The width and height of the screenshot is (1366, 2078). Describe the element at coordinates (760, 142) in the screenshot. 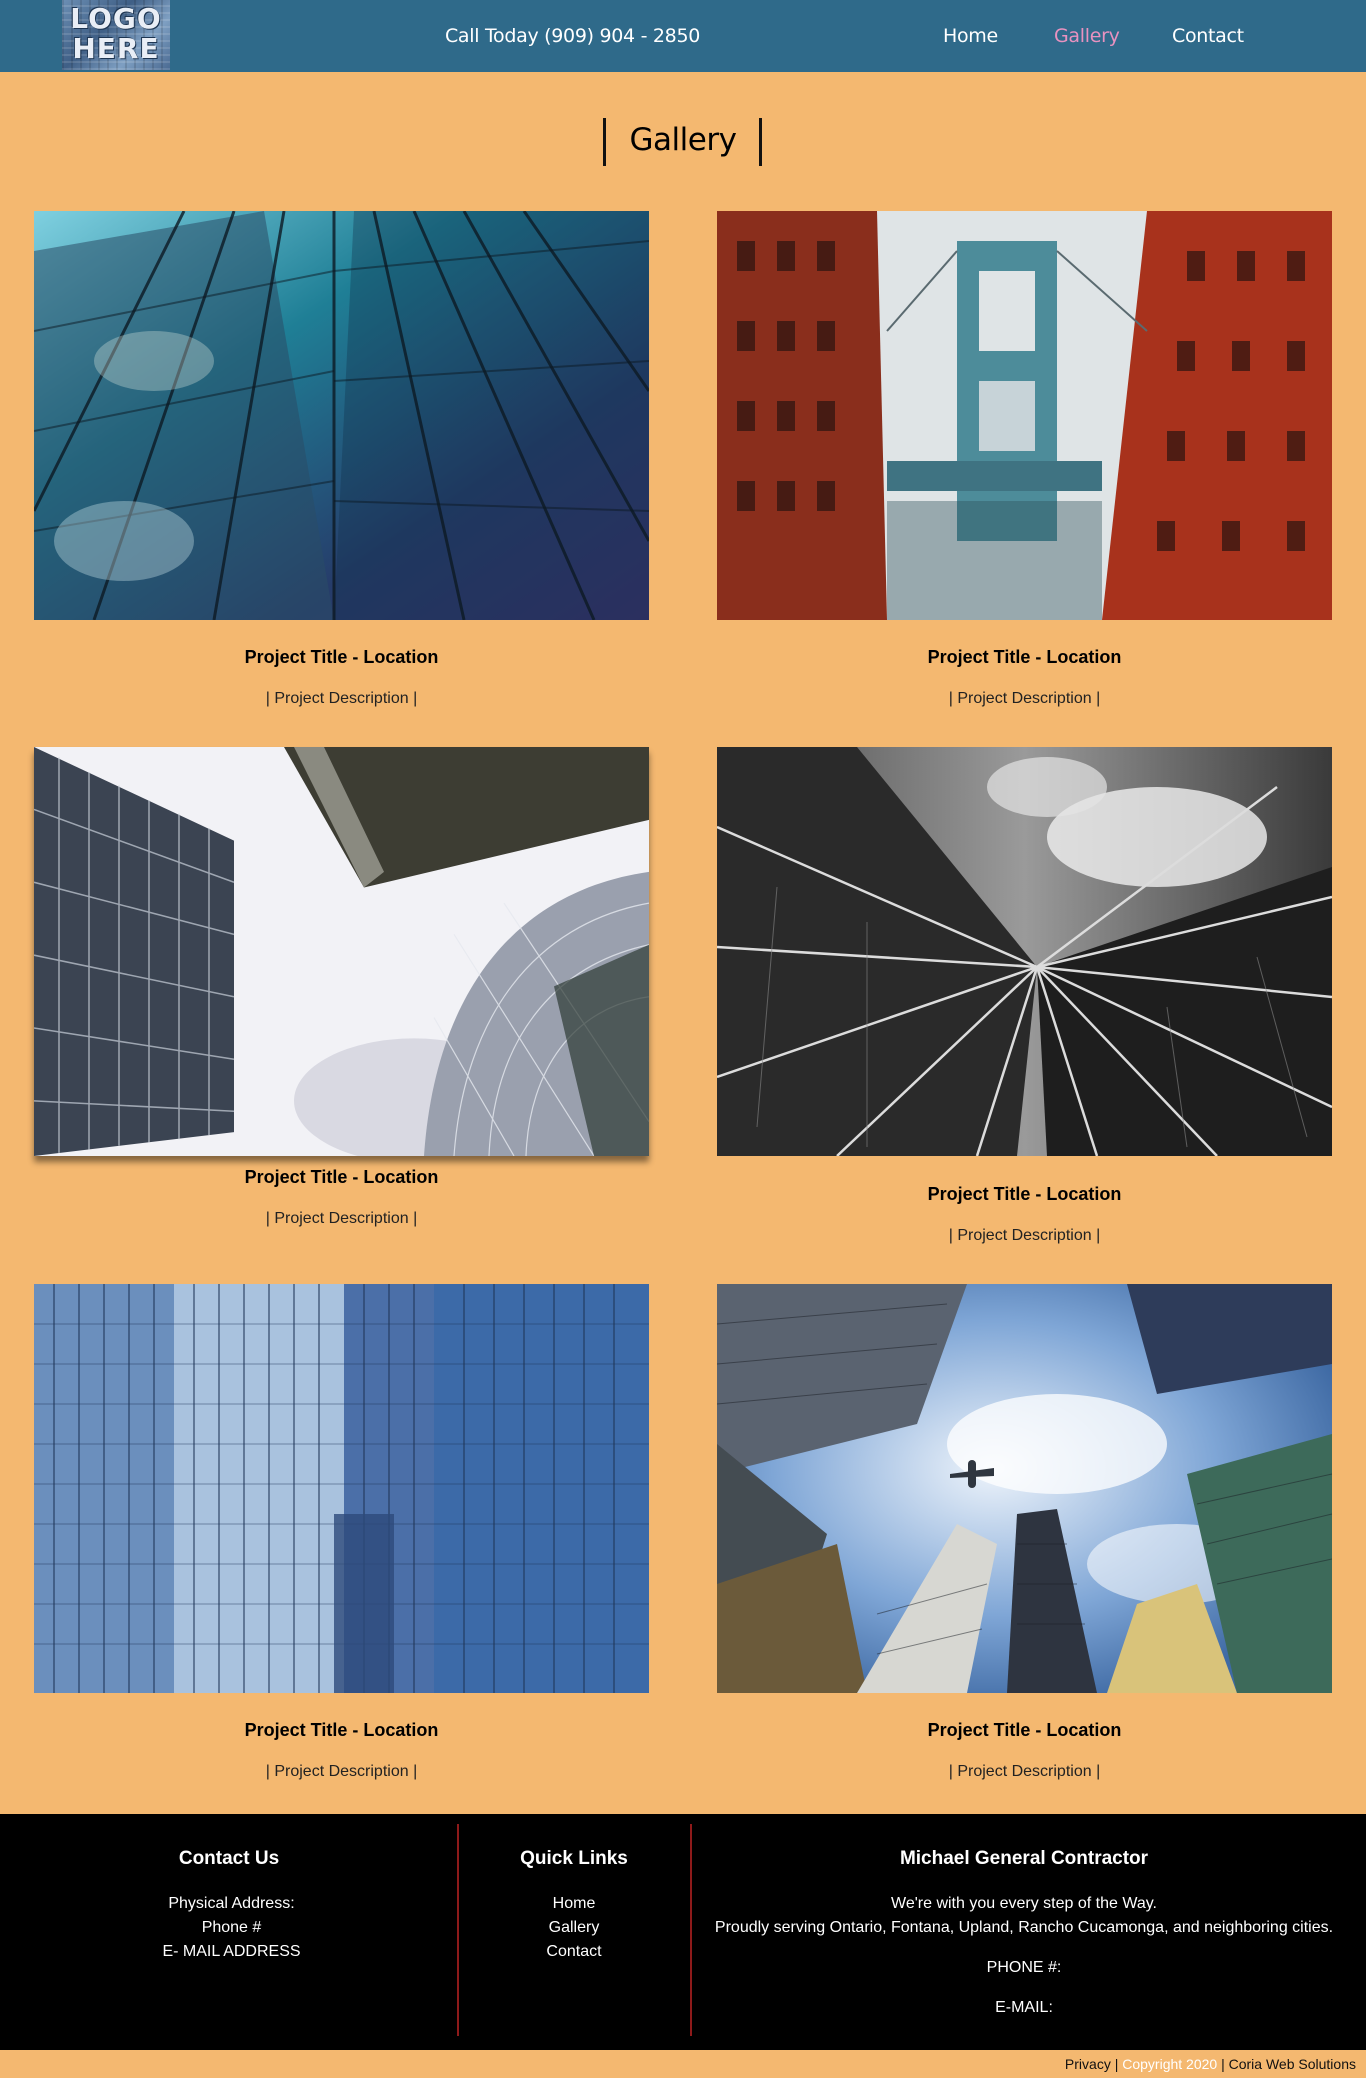

I see `title-divider-right` at that location.